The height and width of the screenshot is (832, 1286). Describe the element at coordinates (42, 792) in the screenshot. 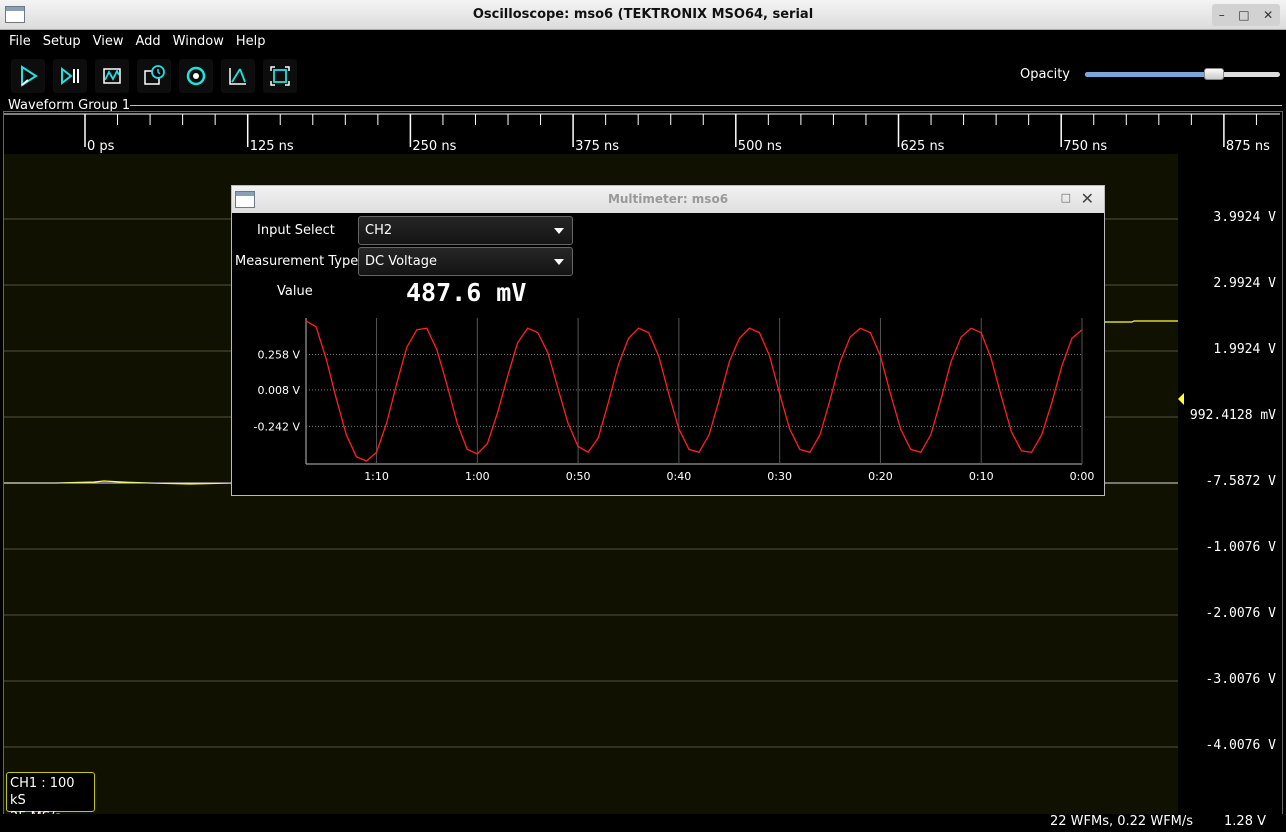

I see `channel-name-rate: CH1 : 100 kS` at that location.